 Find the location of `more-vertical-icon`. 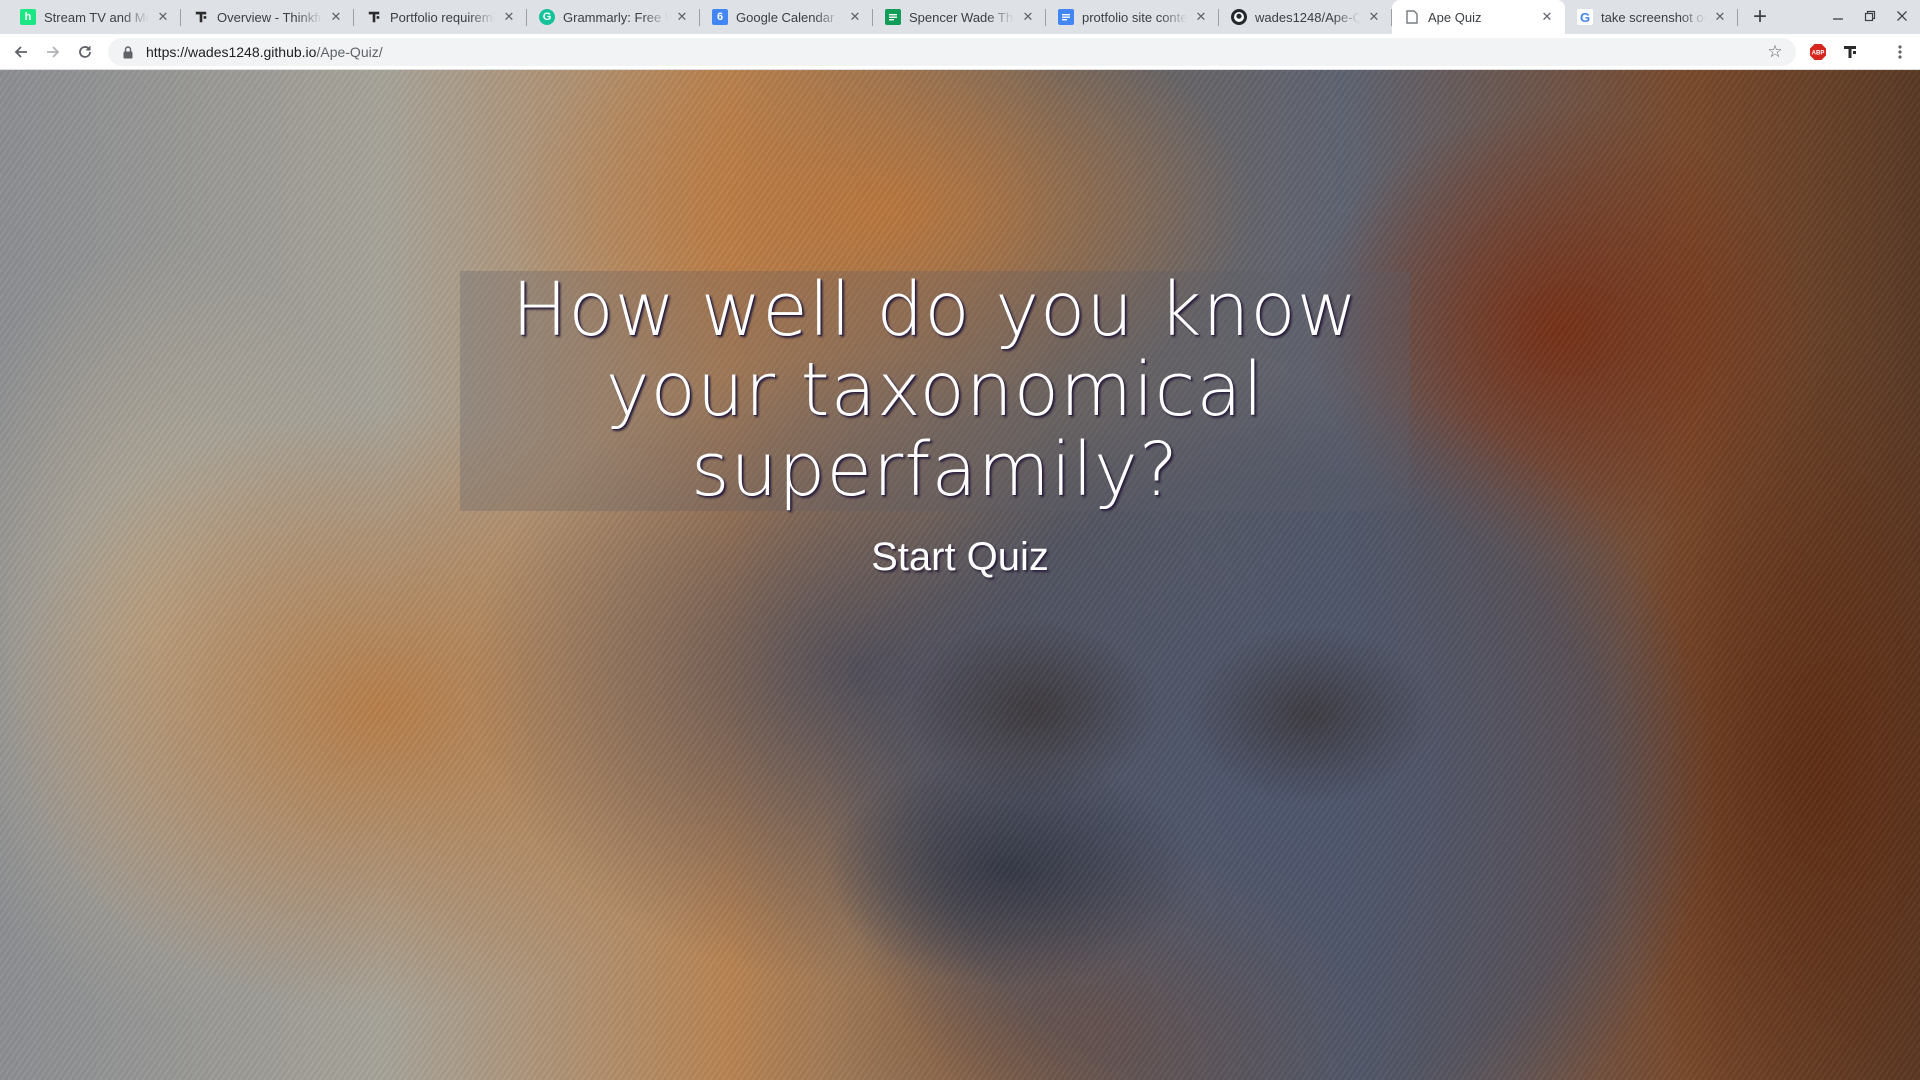

more-vertical-icon is located at coordinates (1900, 52).